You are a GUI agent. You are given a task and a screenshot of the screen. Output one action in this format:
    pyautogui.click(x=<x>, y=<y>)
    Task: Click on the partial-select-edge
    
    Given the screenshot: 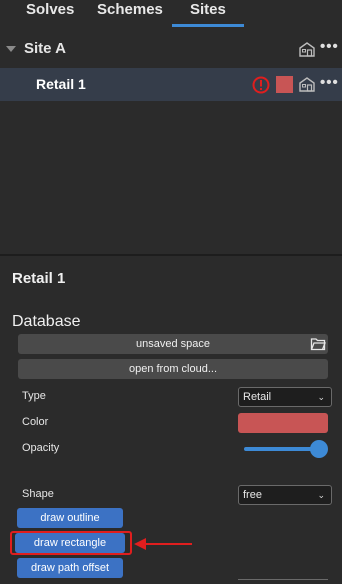 What is the action you would take?
    pyautogui.click(x=283, y=581)
    